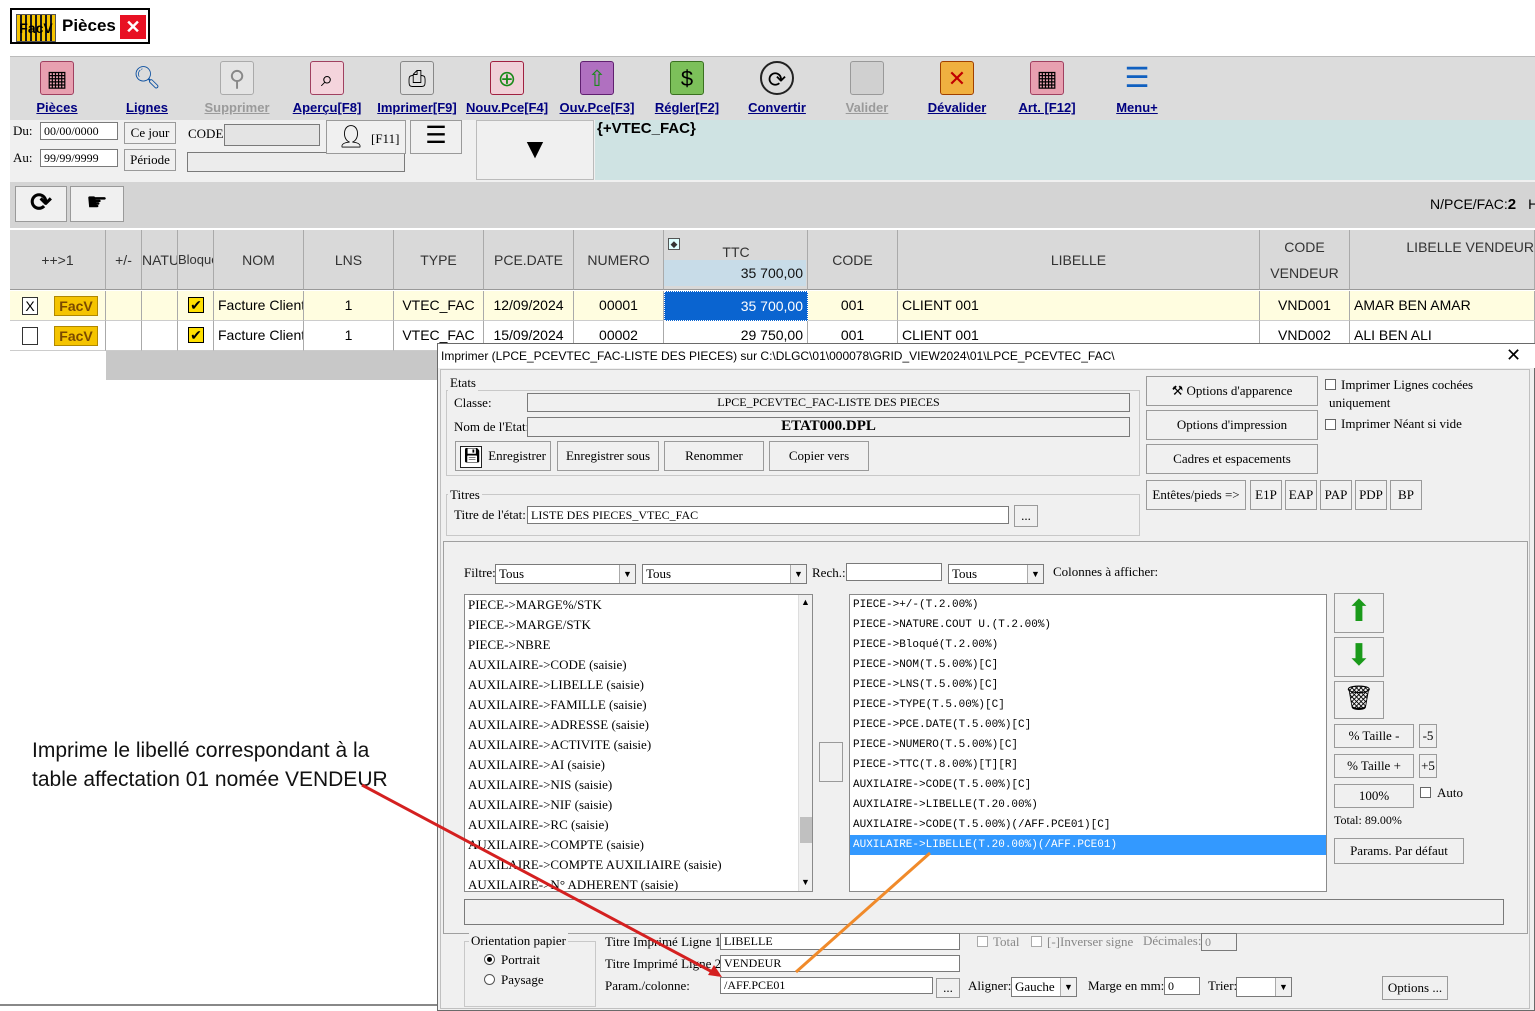 The width and height of the screenshot is (1535, 1011). I want to click on red-annotation-arrow, so click(540, 880).